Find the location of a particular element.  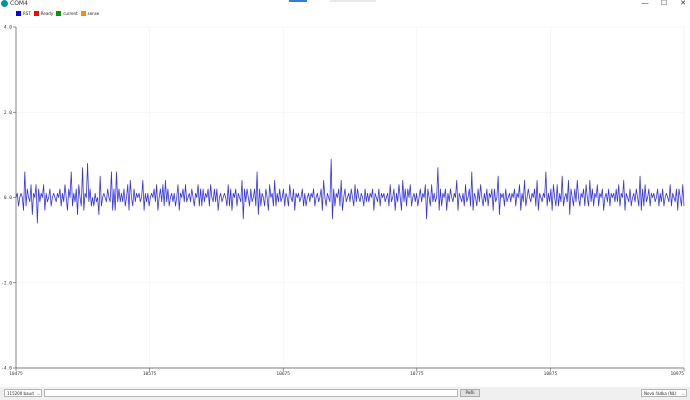

chevron-down-icon-2: ⌵ is located at coordinates (683, 393).